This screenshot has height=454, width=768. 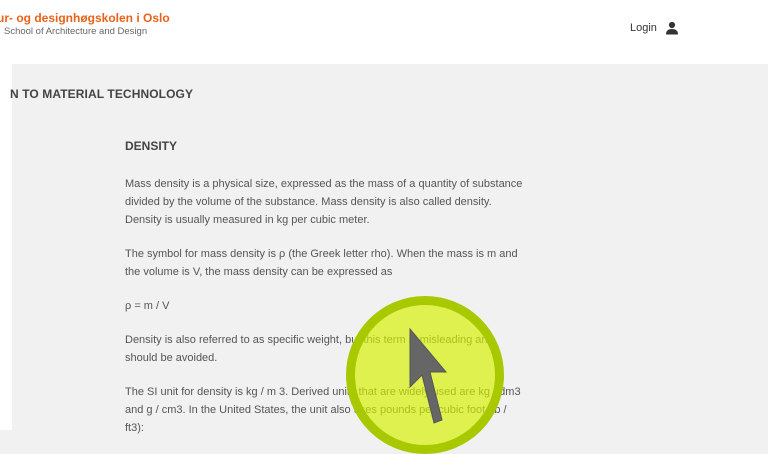 I want to click on left-edge-strip, so click(x=6, y=215).